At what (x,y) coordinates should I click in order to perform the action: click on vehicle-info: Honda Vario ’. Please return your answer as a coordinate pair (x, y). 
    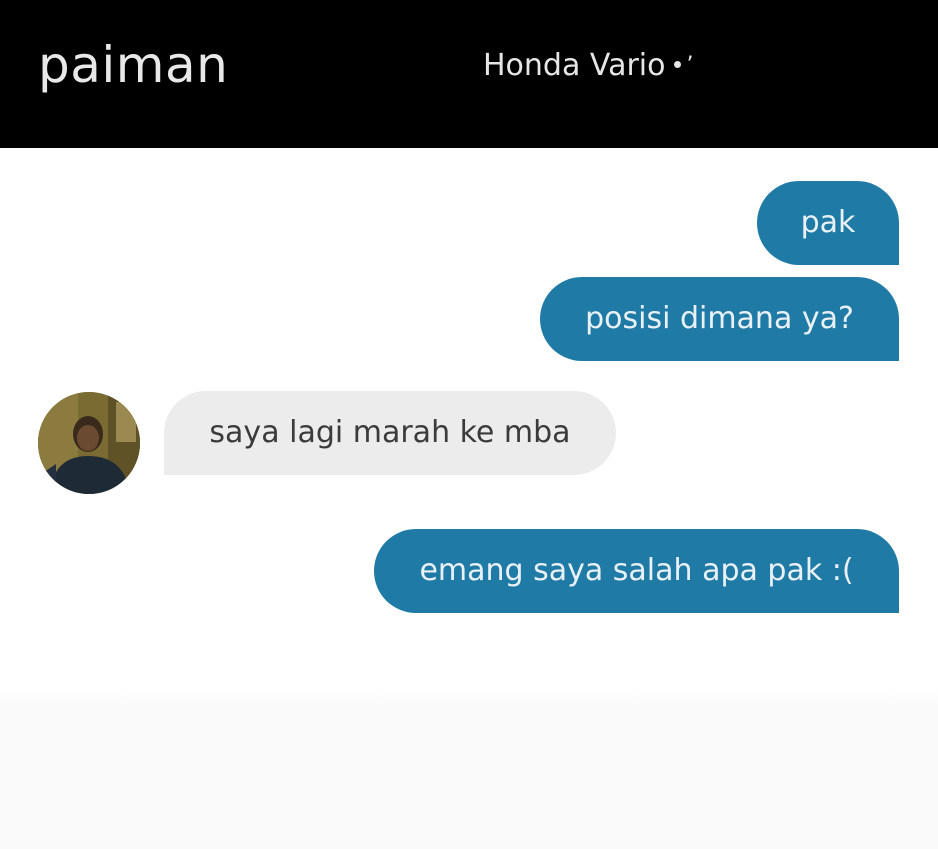
    Looking at the image, I should click on (588, 66).